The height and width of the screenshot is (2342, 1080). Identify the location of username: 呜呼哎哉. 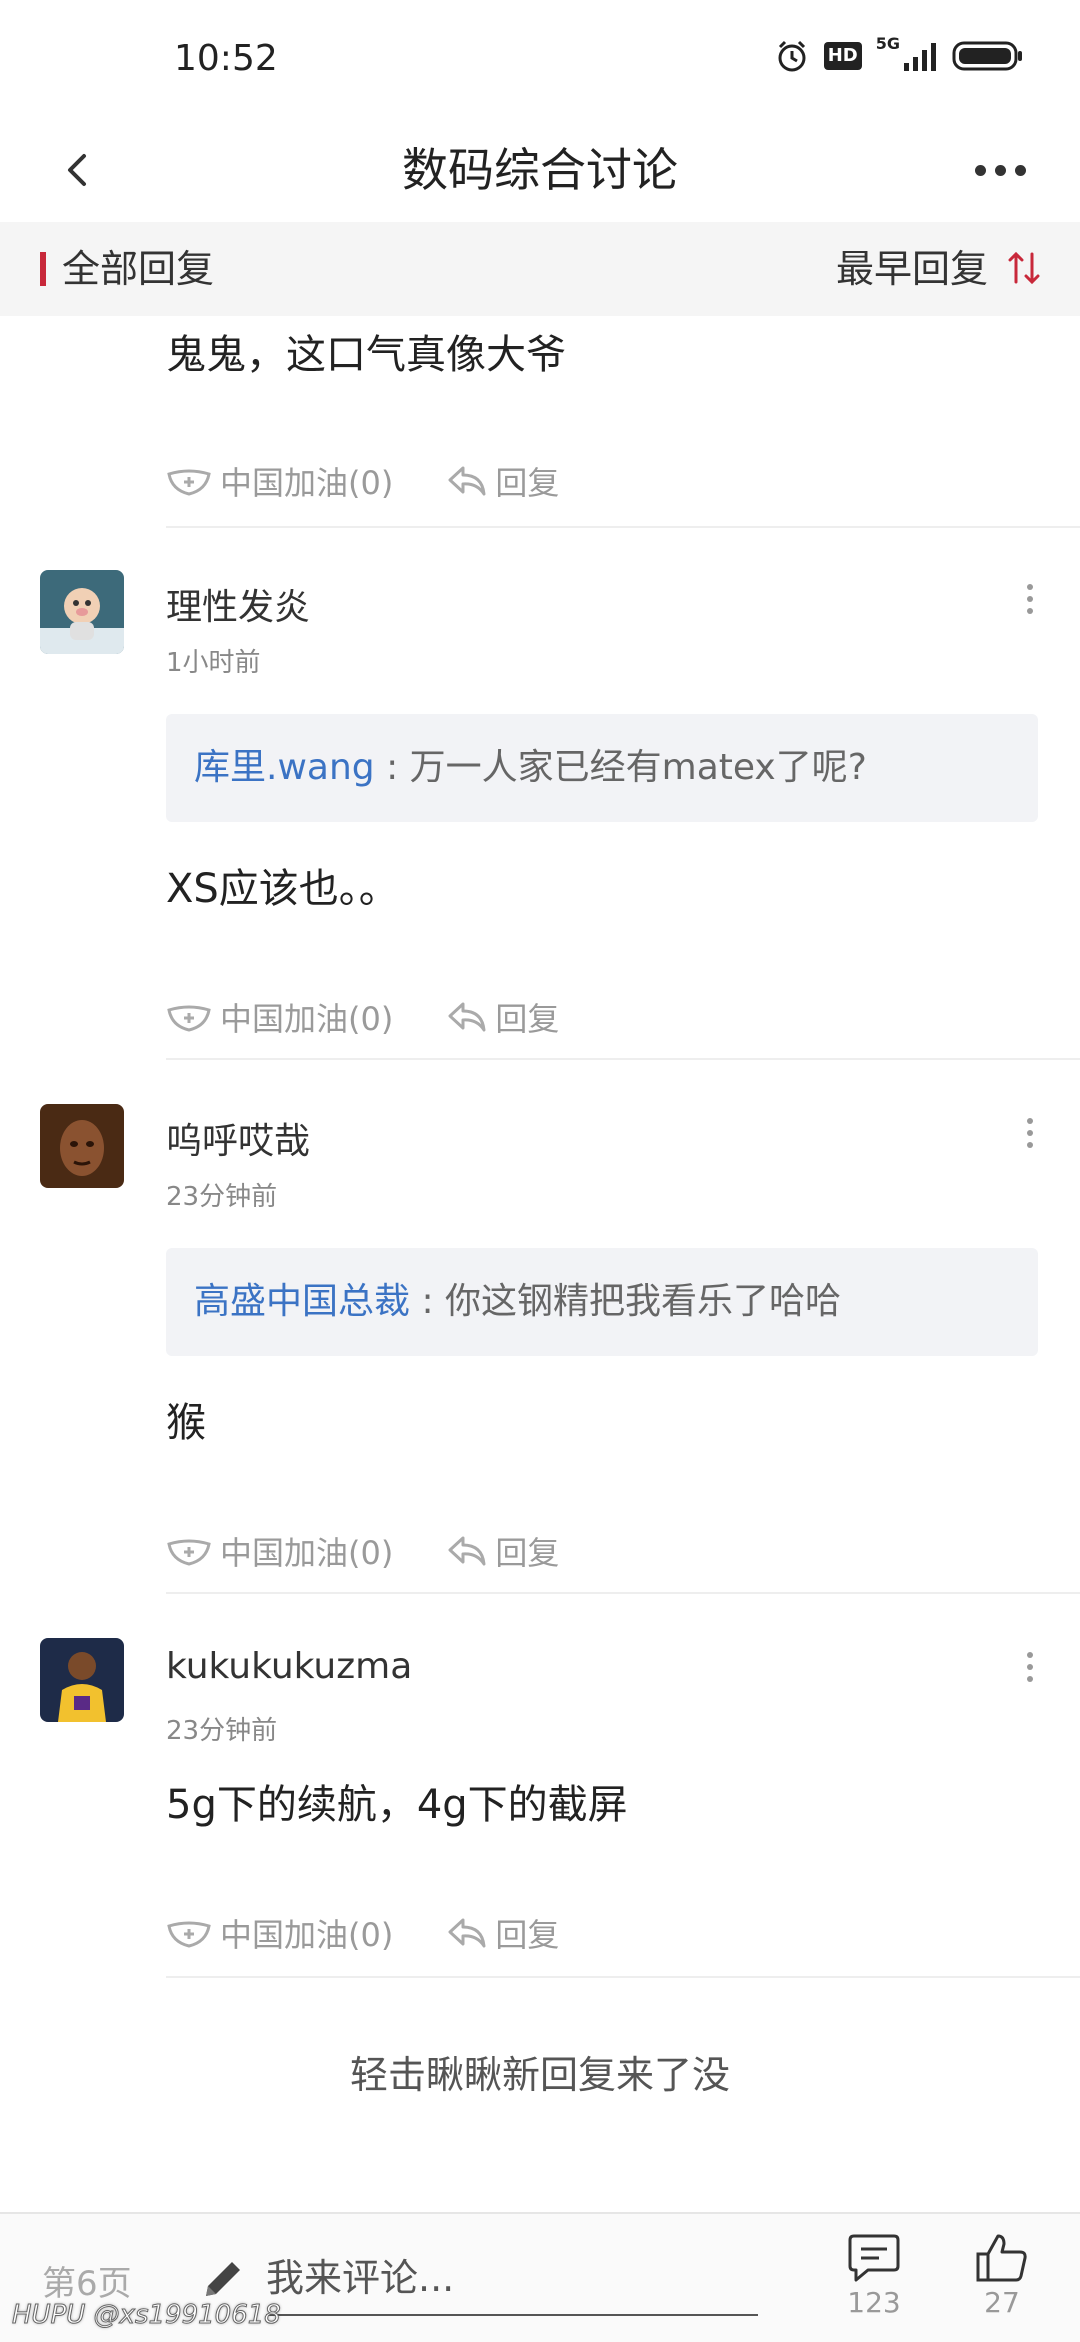
(238, 1138).